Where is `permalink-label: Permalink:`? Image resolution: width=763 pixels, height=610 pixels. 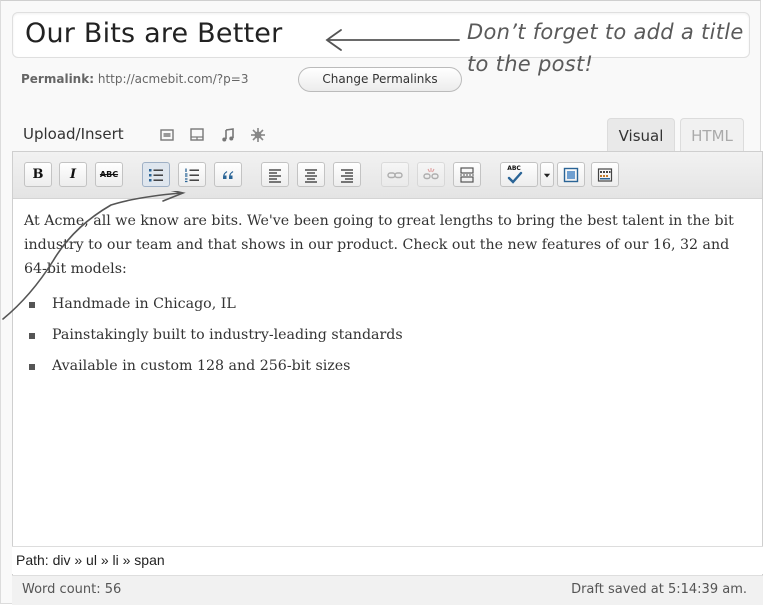
permalink-label: Permalink: is located at coordinates (58, 79).